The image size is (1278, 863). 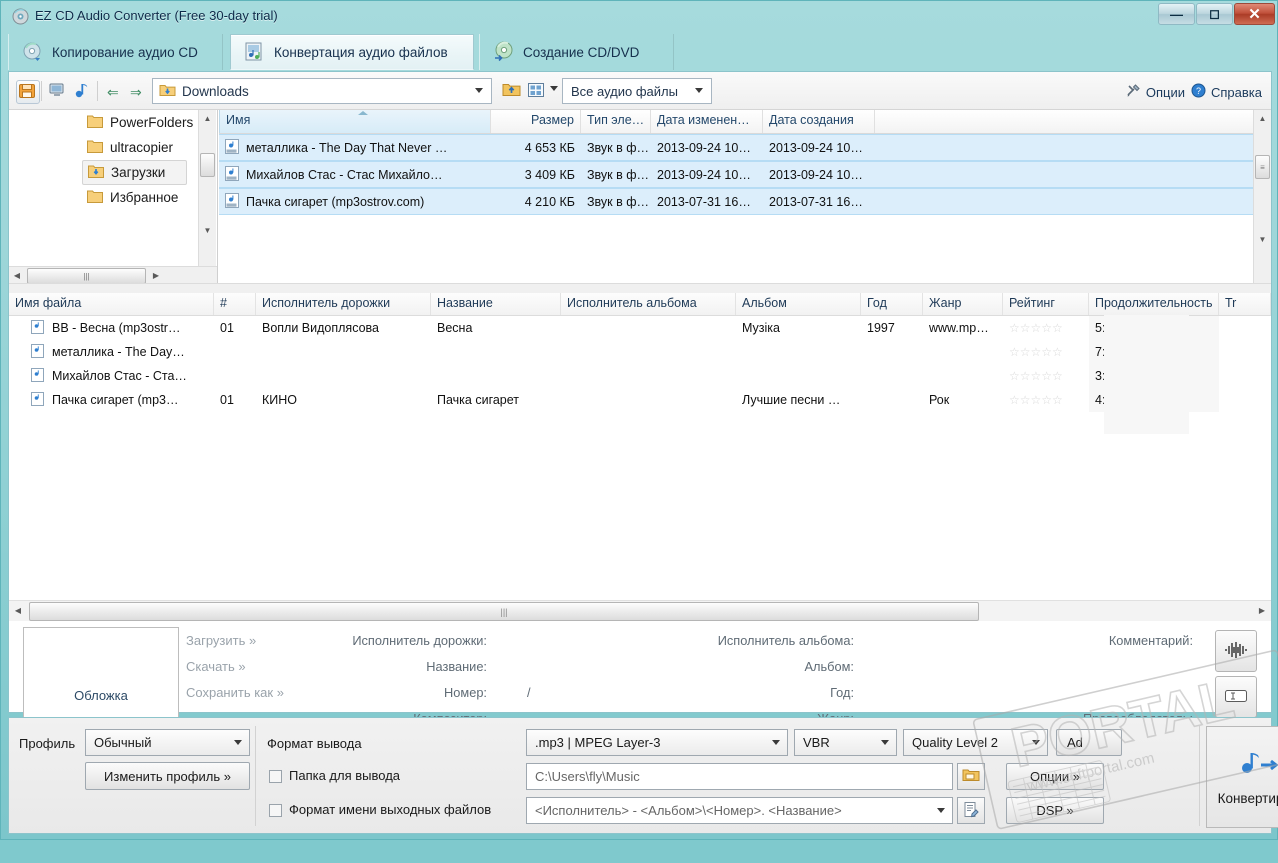 I want to click on col-genre: Жанр, so click(x=963, y=304).